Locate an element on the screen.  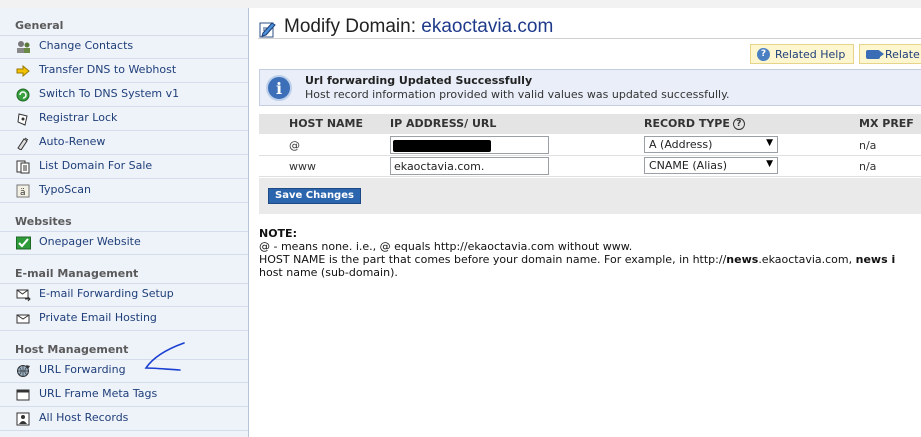
col-mx-pref: MX PREF is located at coordinates (886, 123).